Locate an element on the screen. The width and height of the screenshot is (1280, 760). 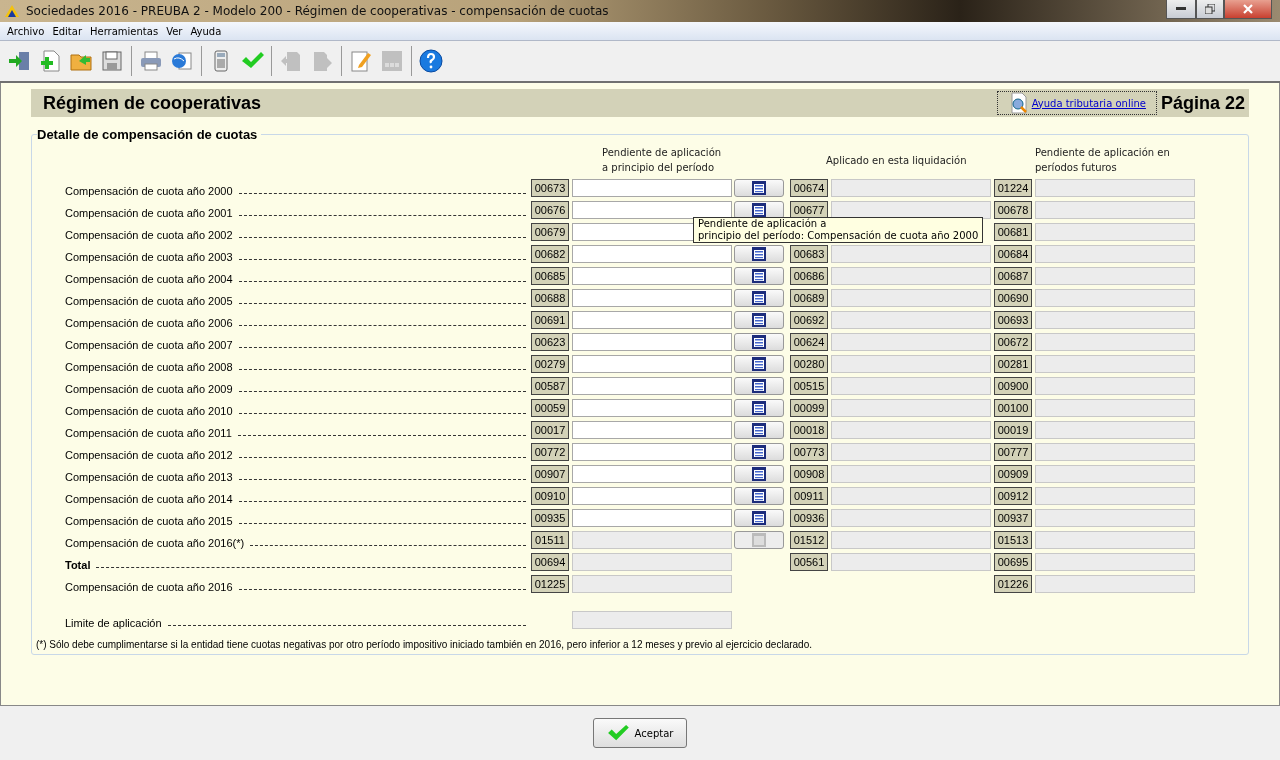
field-code: 00059 is located at coordinates (550, 408).